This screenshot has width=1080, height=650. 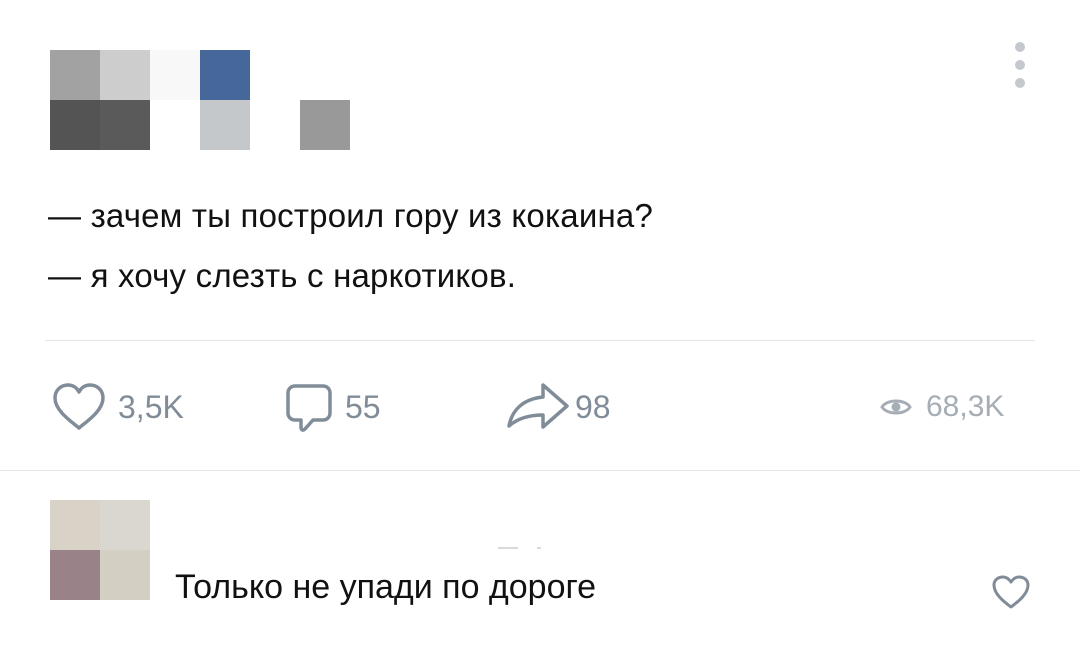 I want to click on post-author-redacted, so click(x=200, y=100).